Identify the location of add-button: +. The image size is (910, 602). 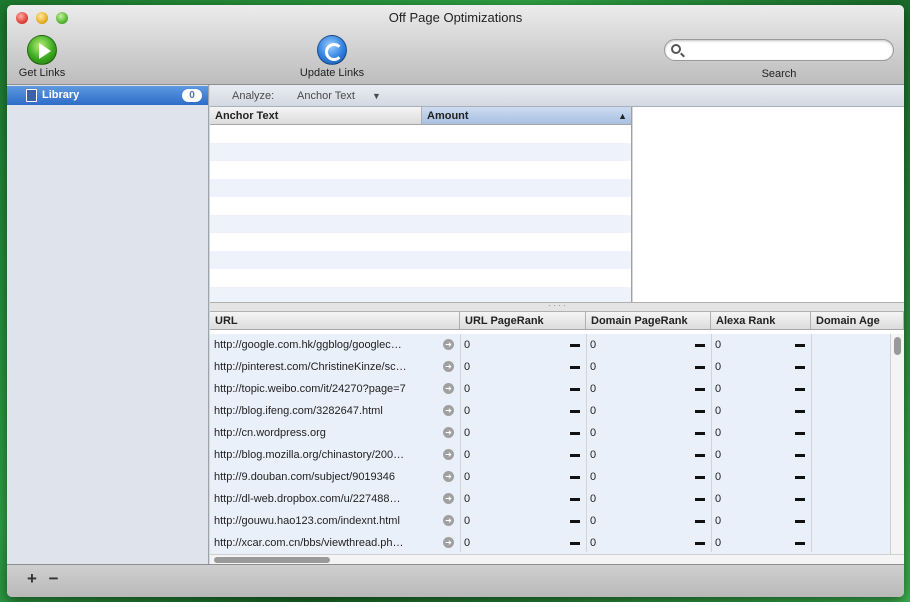
(32, 578).